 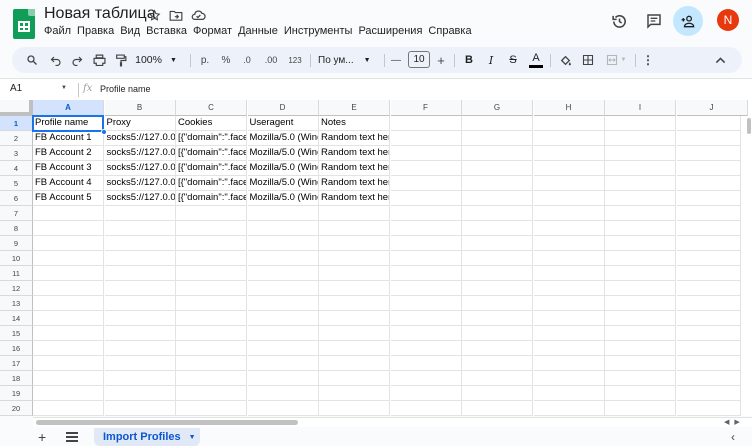 I want to click on star-icon, so click(x=154, y=15).